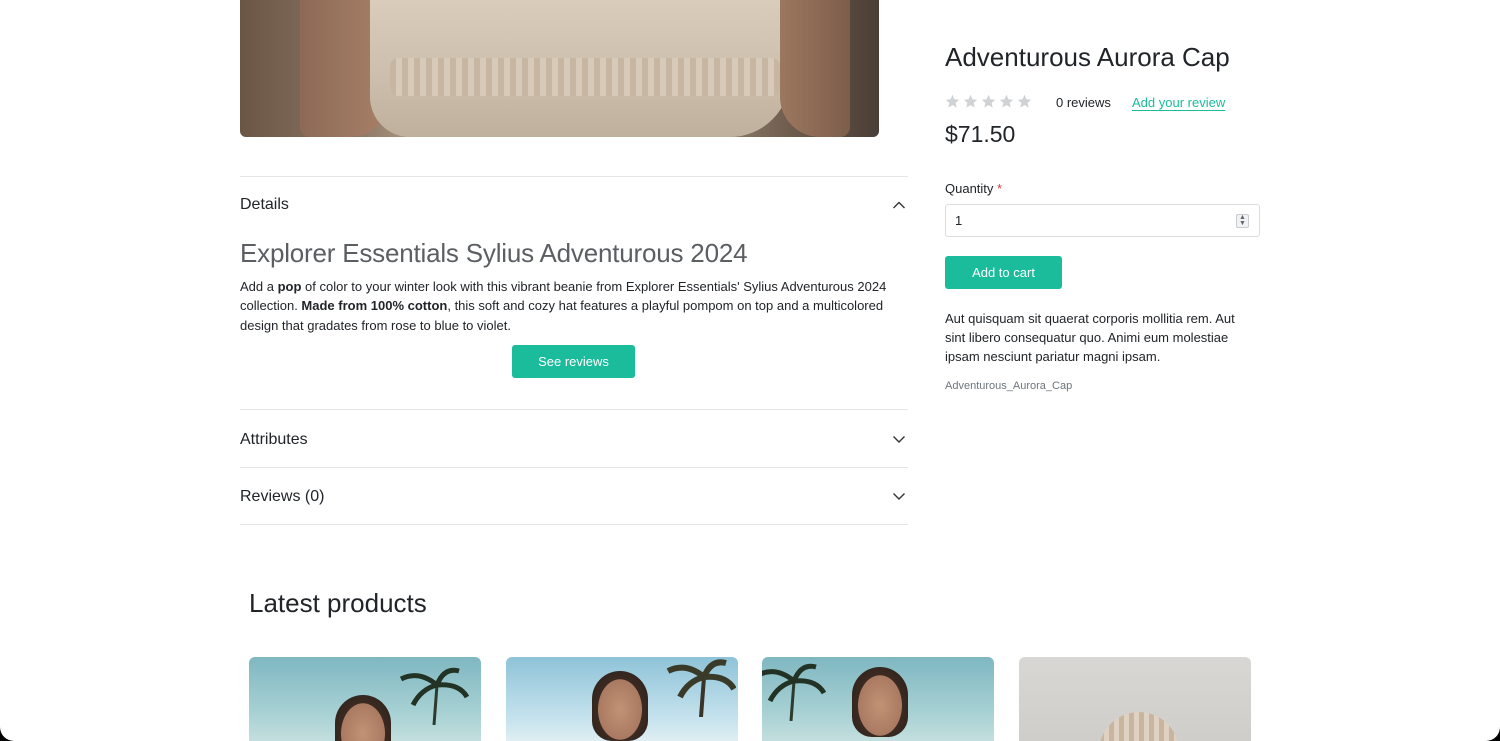  I want to click on chevron-up-icon, so click(899, 205).